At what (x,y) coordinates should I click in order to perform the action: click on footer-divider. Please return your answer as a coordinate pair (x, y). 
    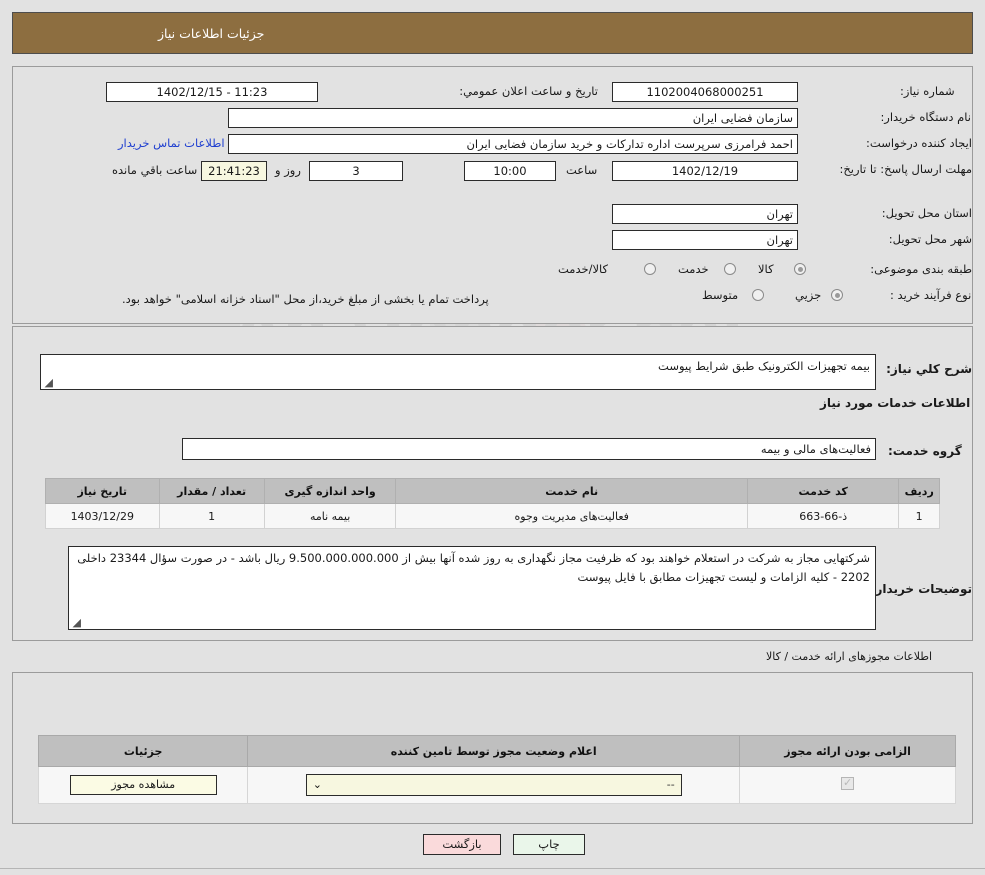
    Looking at the image, I should click on (492, 868).